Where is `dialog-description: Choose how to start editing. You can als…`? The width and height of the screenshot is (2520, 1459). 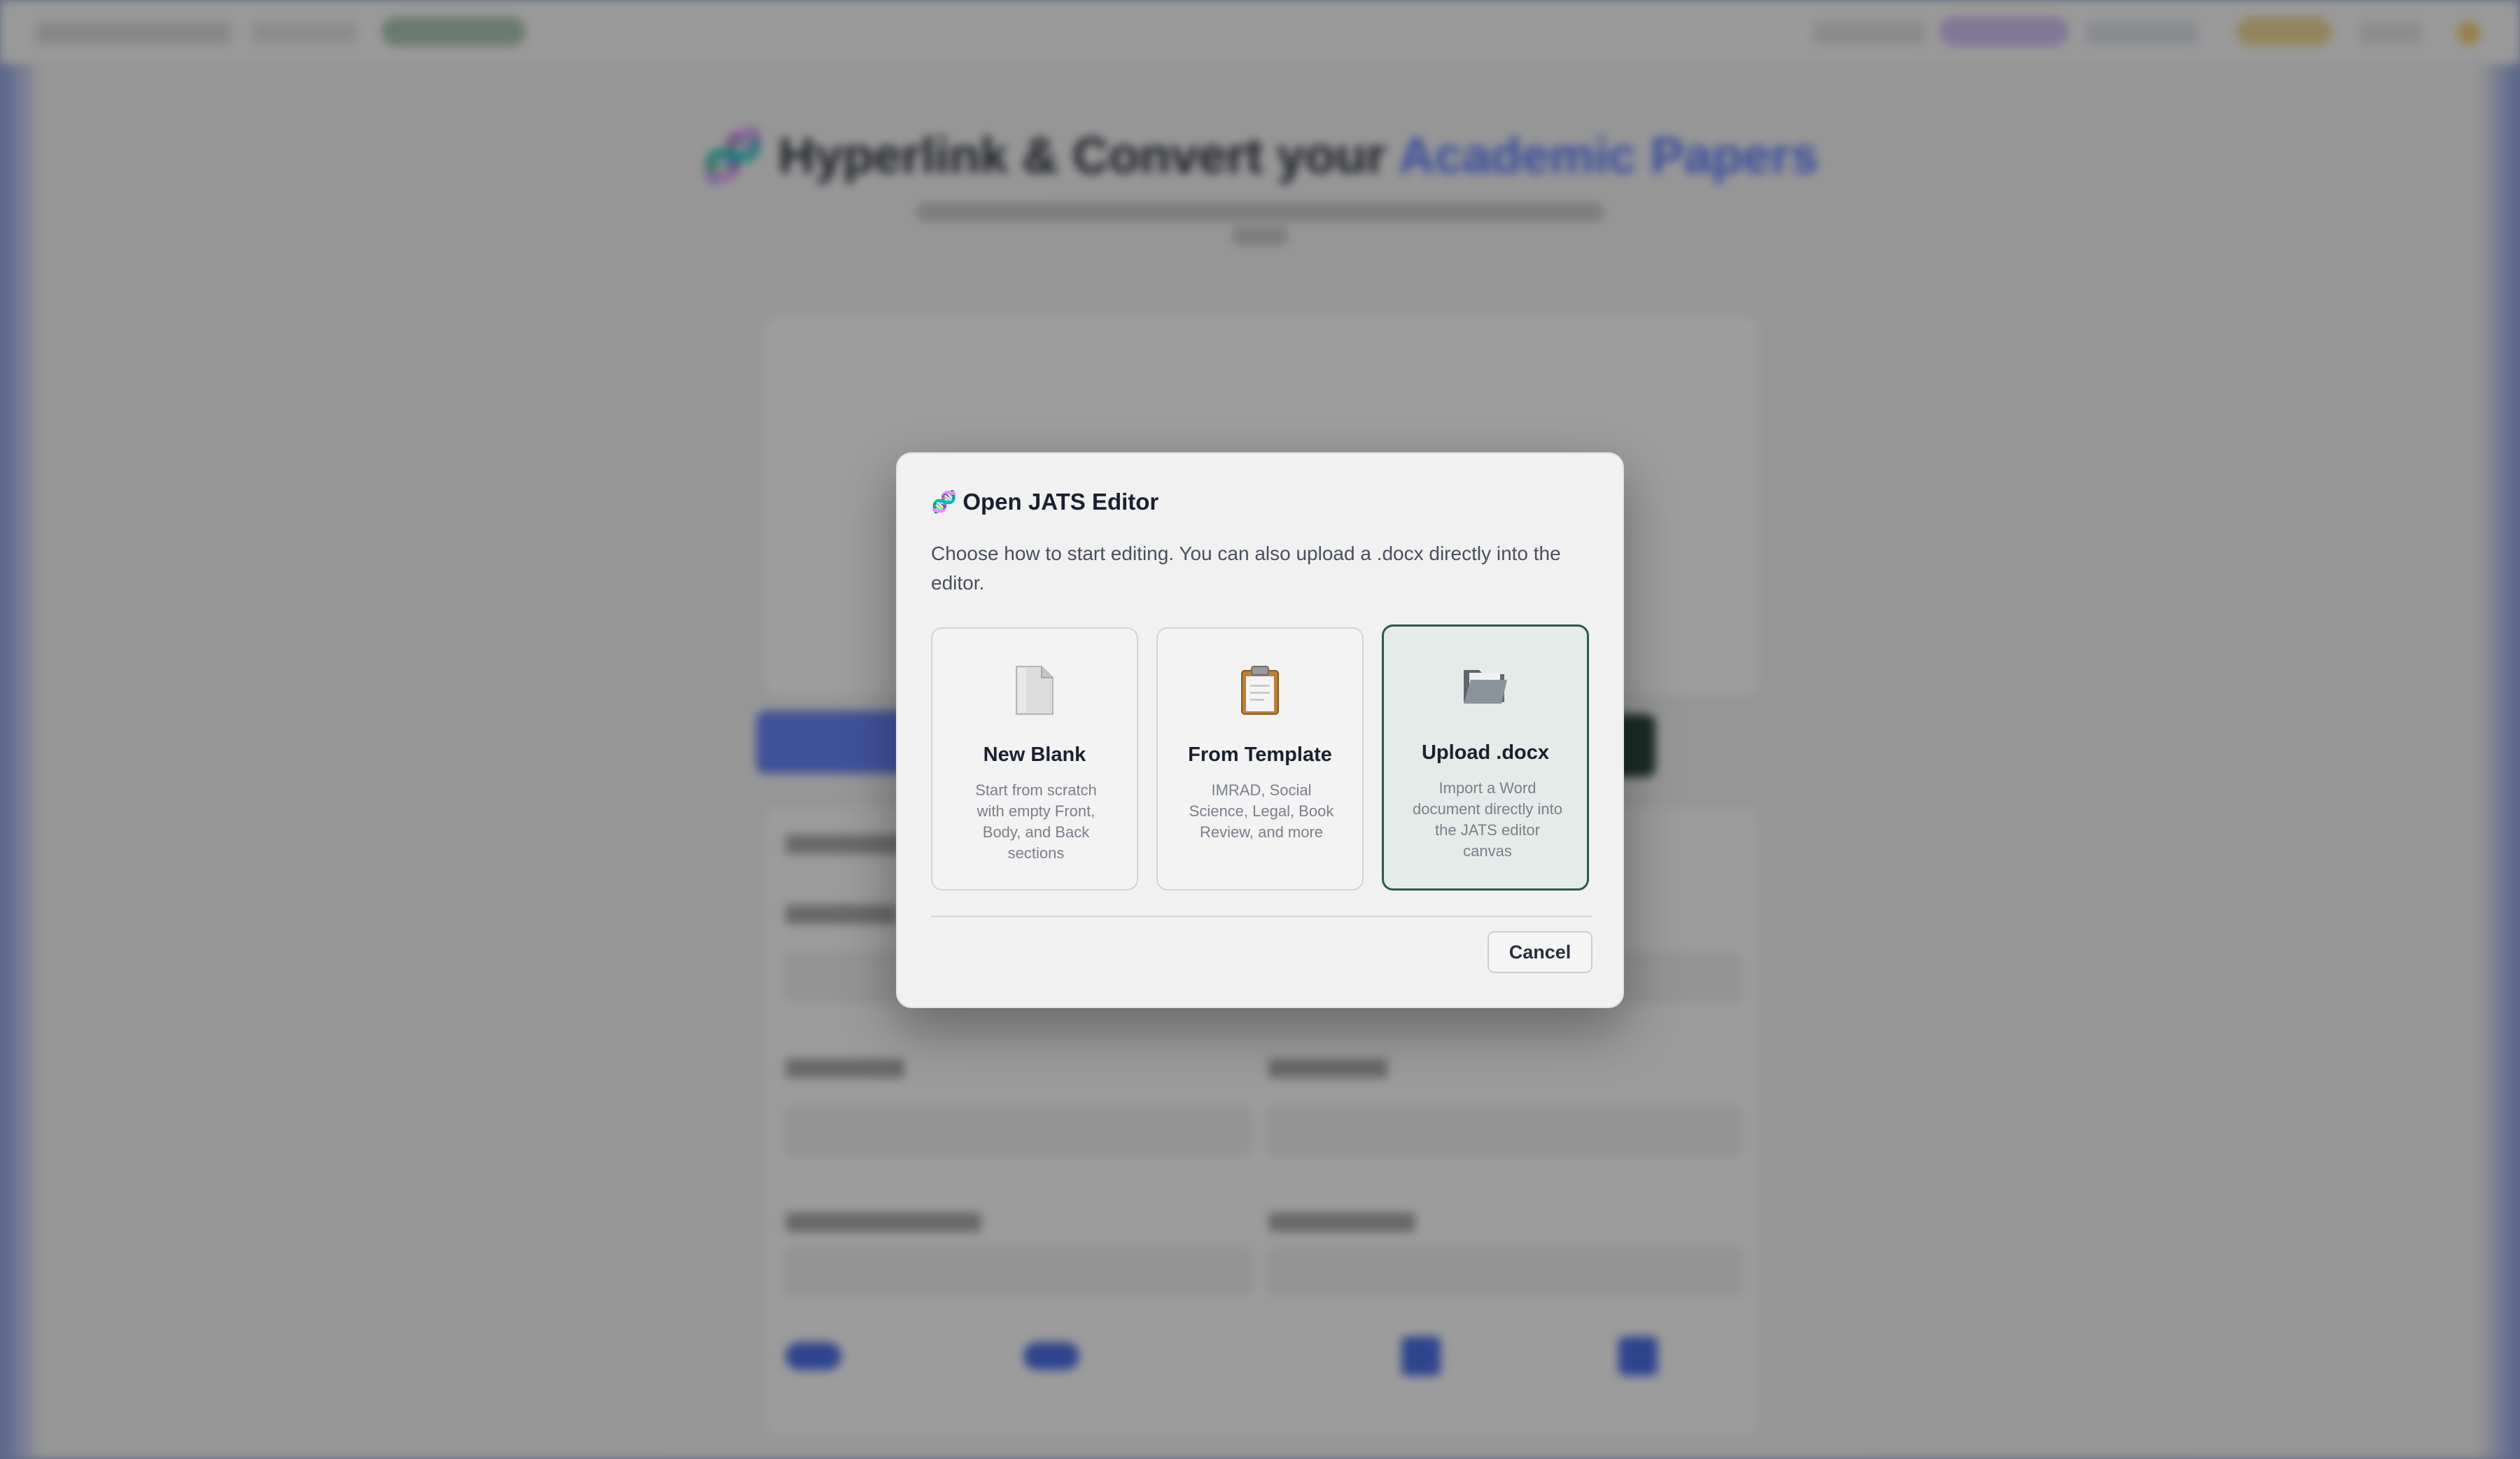
dialog-description: Choose how to start editing. You can als… is located at coordinates (1246, 568).